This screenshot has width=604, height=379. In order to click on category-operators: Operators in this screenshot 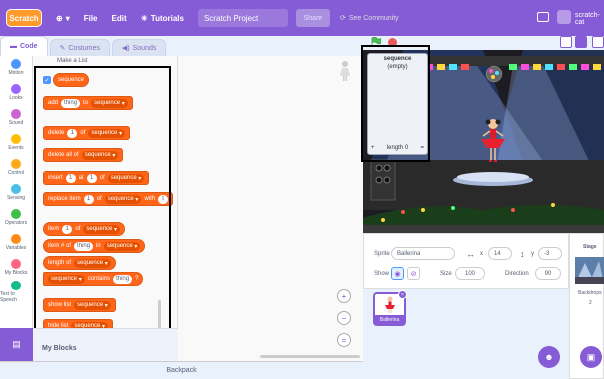, I will do `click(16, 217)`.